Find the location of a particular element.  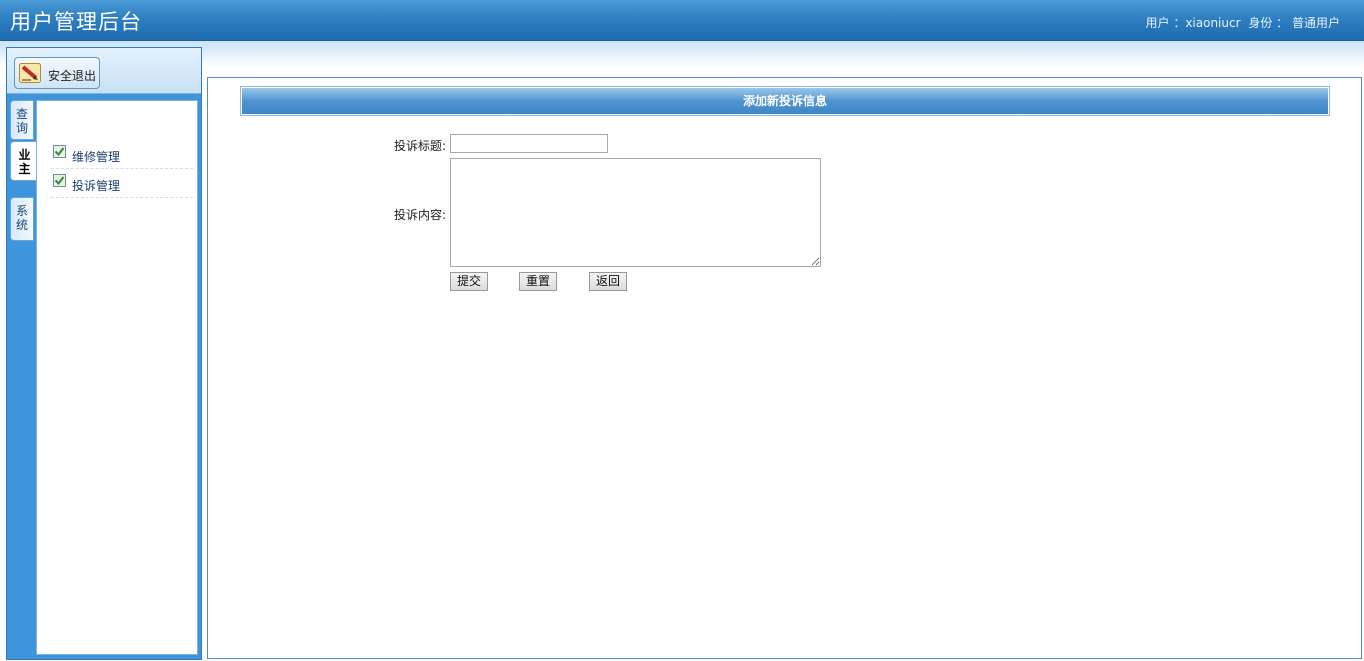

logout-area: 安全退出 is located at coordinates (104, 71).